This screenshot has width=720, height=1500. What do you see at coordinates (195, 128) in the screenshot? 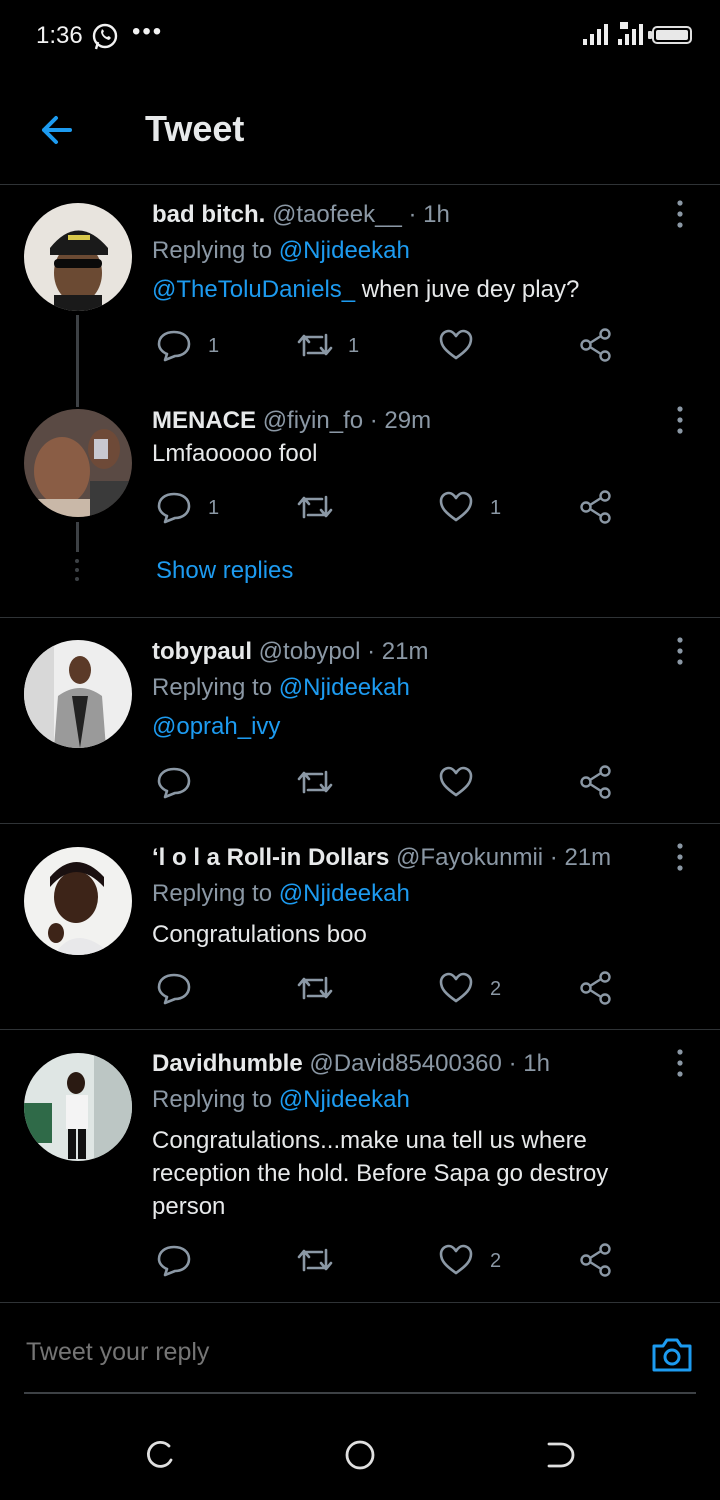
I see `page-title: Tweet` at bounding box center [195, 128].